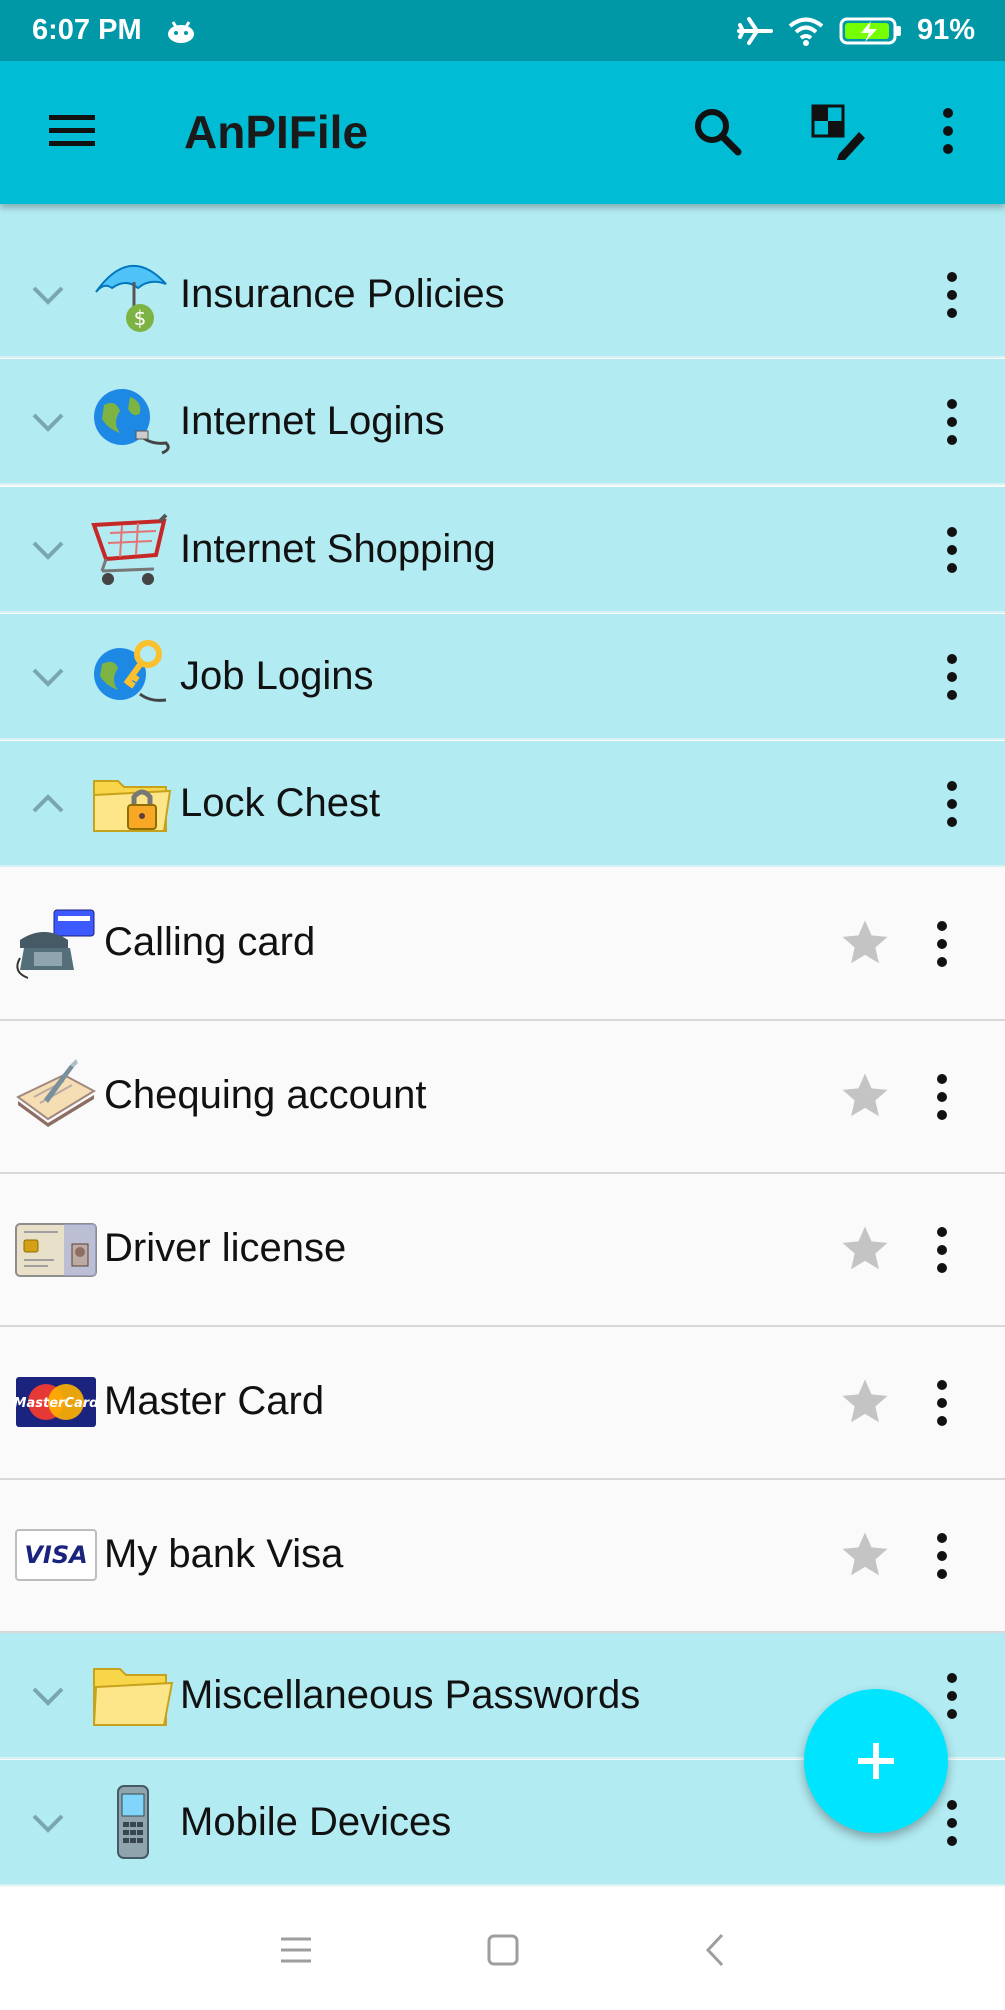 This screenshot has width=1005, height=2010. Describe the element at coordinates (715, 1950) in the screenshot. I see `back-icon` at that location.